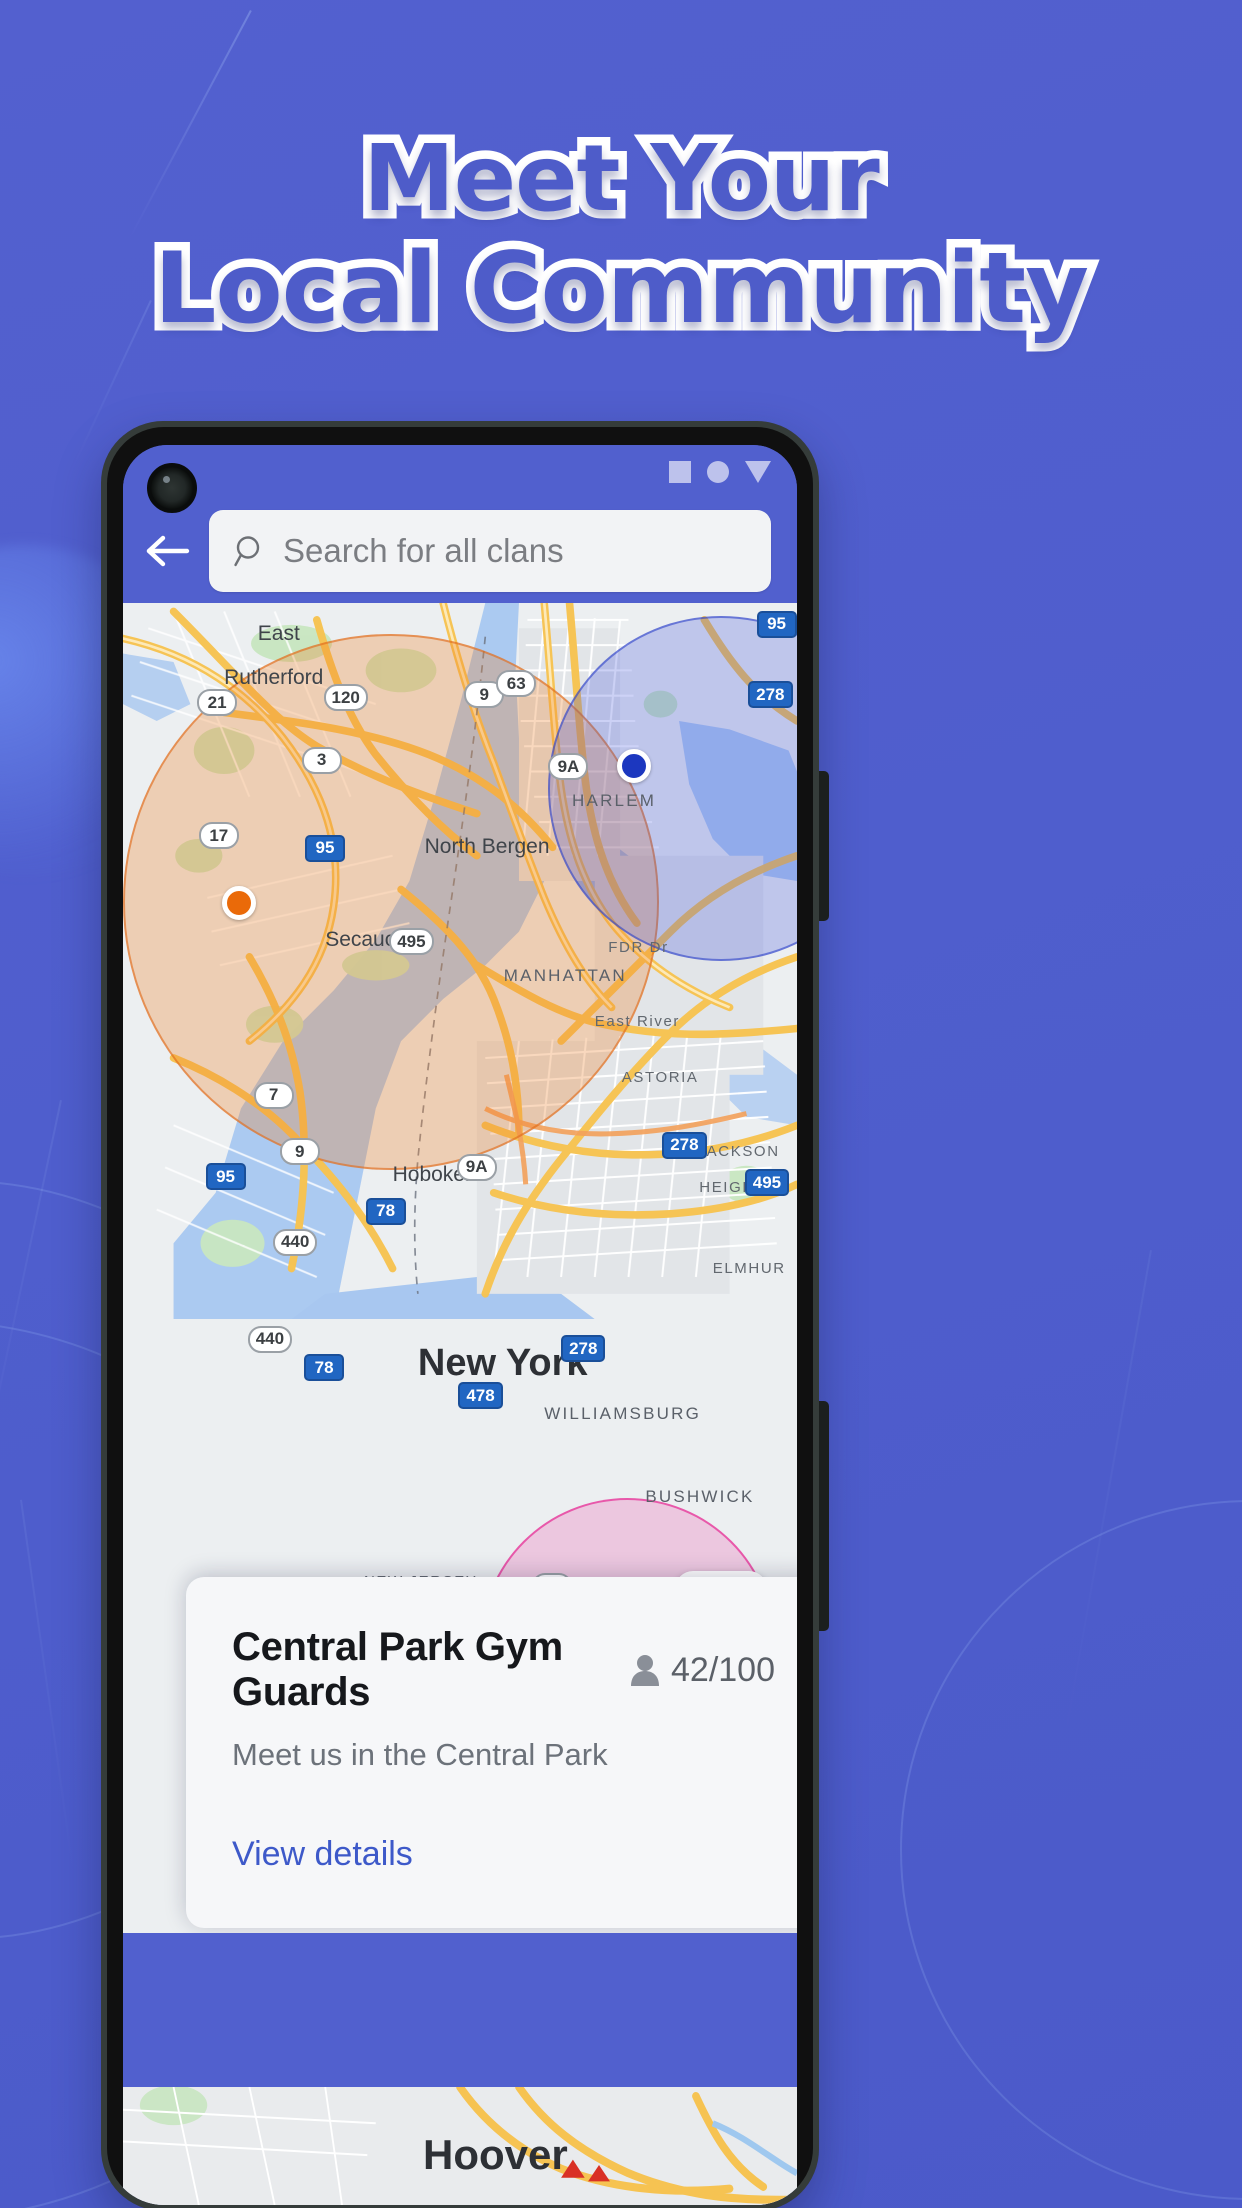 The width and height of the screenshot is (1242, 2208). I want to click on decorative-arc, so click(1071, 1850).